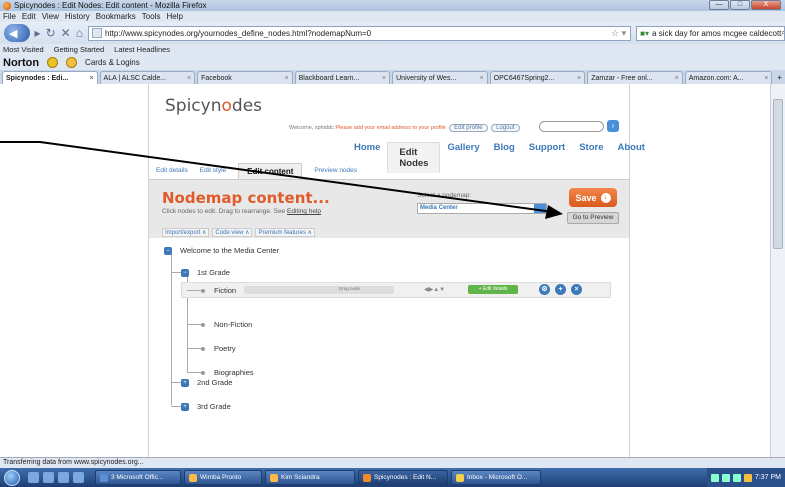 Image resolution: width=785 pixels, height=487 pixels. Describe the element at coordinates (620, 33) in the screenshot. I see `bookmark-star-icon: ☆ ▾` at that location.